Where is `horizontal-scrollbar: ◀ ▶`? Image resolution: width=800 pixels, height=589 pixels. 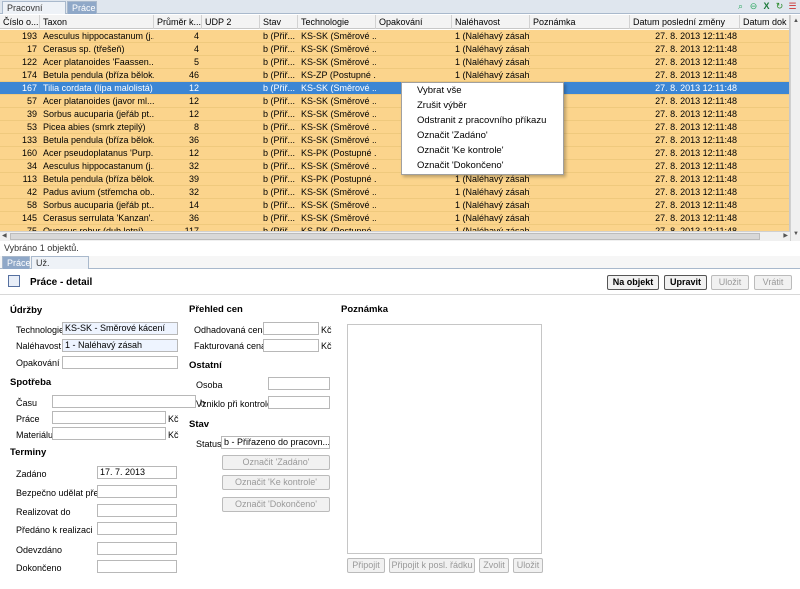
horizontal-scrollbar: ◀ ▶ is located at coordinates (395, 236).